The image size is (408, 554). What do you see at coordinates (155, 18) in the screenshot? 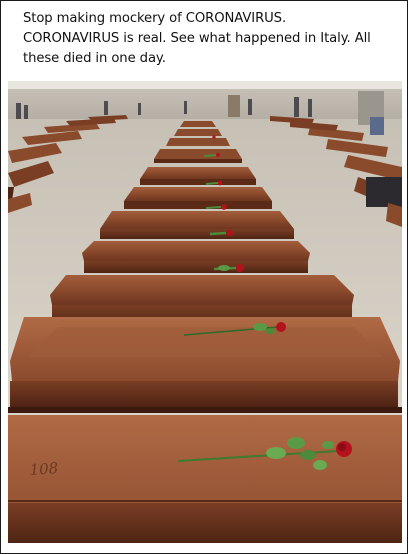
I see `caption-line-1: Stop making mockery of CORONAVIRUS.` at bounding box center [155, 18].